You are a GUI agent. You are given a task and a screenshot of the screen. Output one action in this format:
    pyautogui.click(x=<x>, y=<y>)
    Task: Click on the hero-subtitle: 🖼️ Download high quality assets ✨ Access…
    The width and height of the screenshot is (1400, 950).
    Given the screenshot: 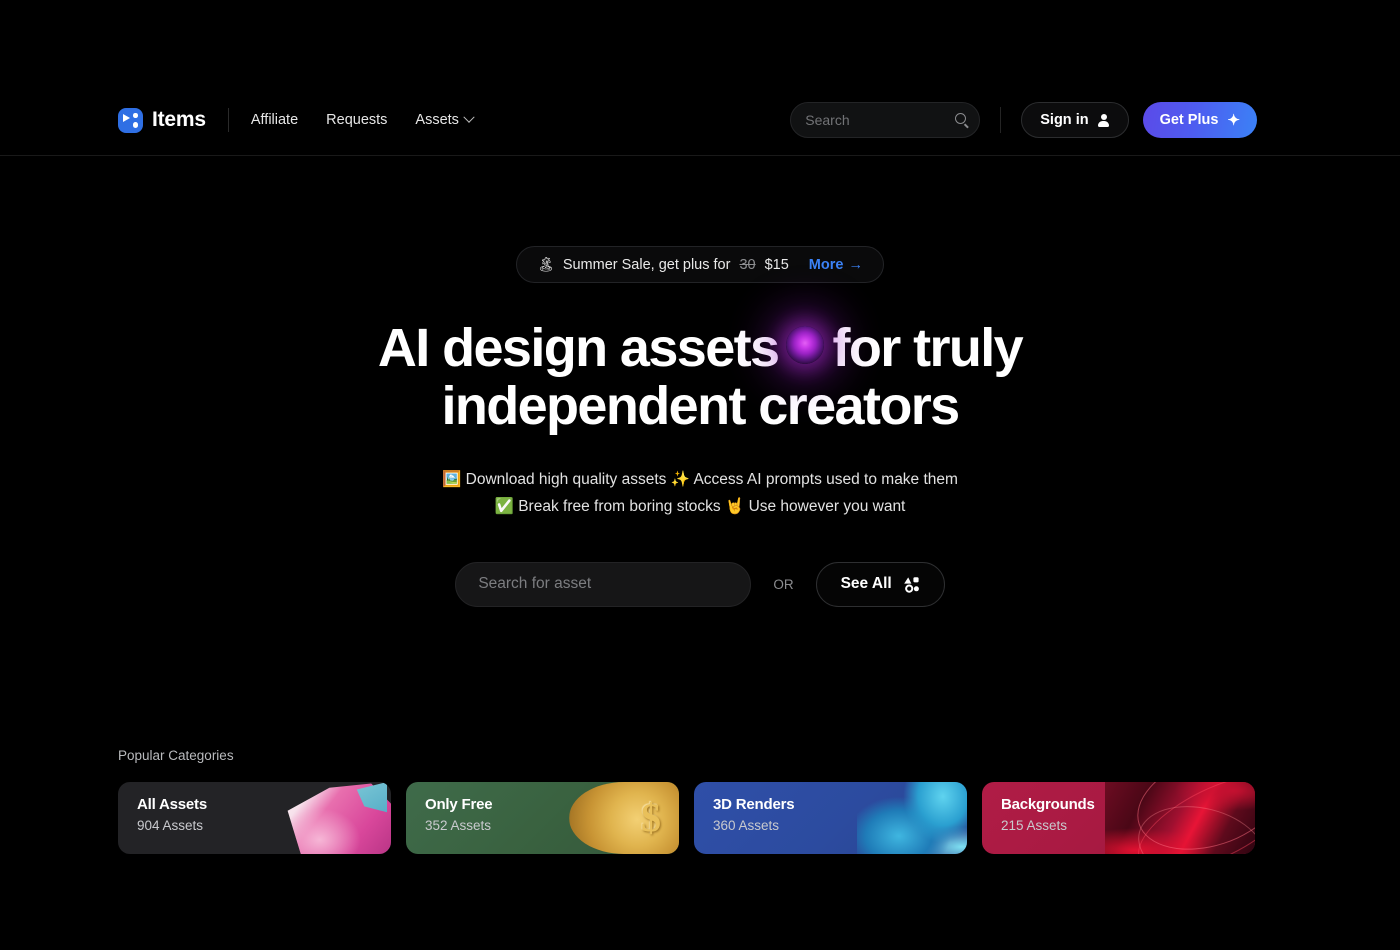 What is the action you would take?
    pyautogui.click(x=700, y=493)
    